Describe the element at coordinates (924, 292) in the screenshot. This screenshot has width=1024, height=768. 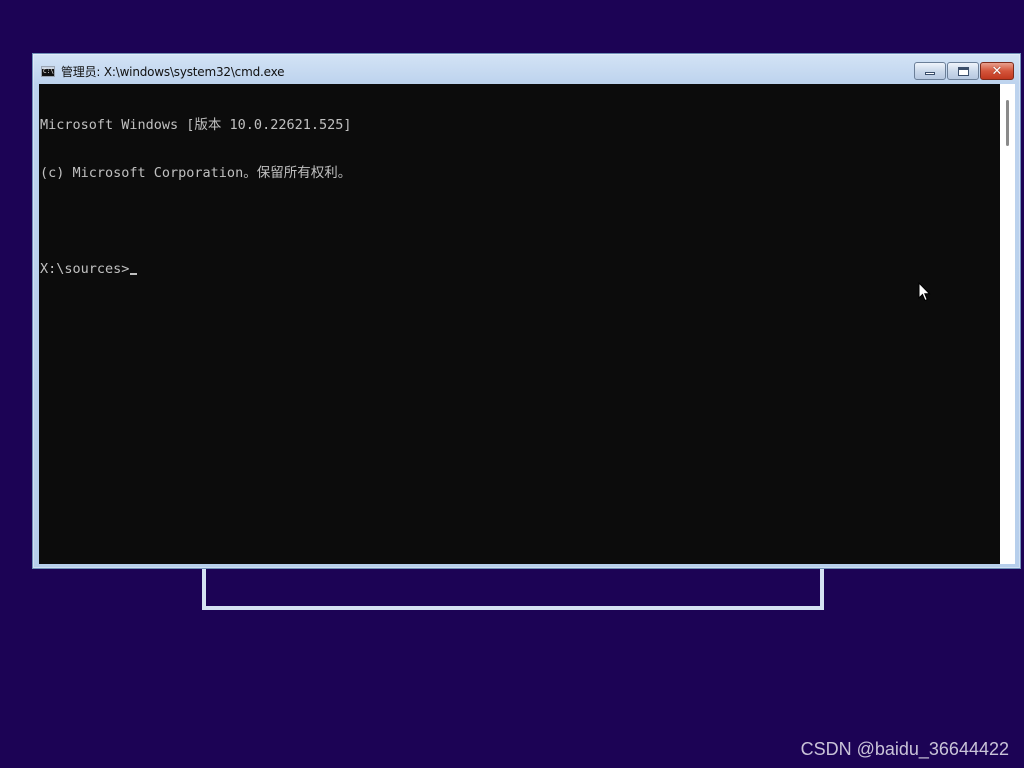
I see `mouse-pointer-icon` at that location.